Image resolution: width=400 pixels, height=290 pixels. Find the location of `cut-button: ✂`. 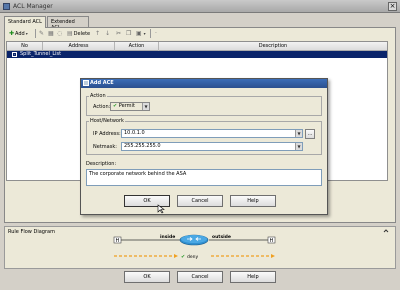

cut-button: ✂ is located at coordinates (119, 33).